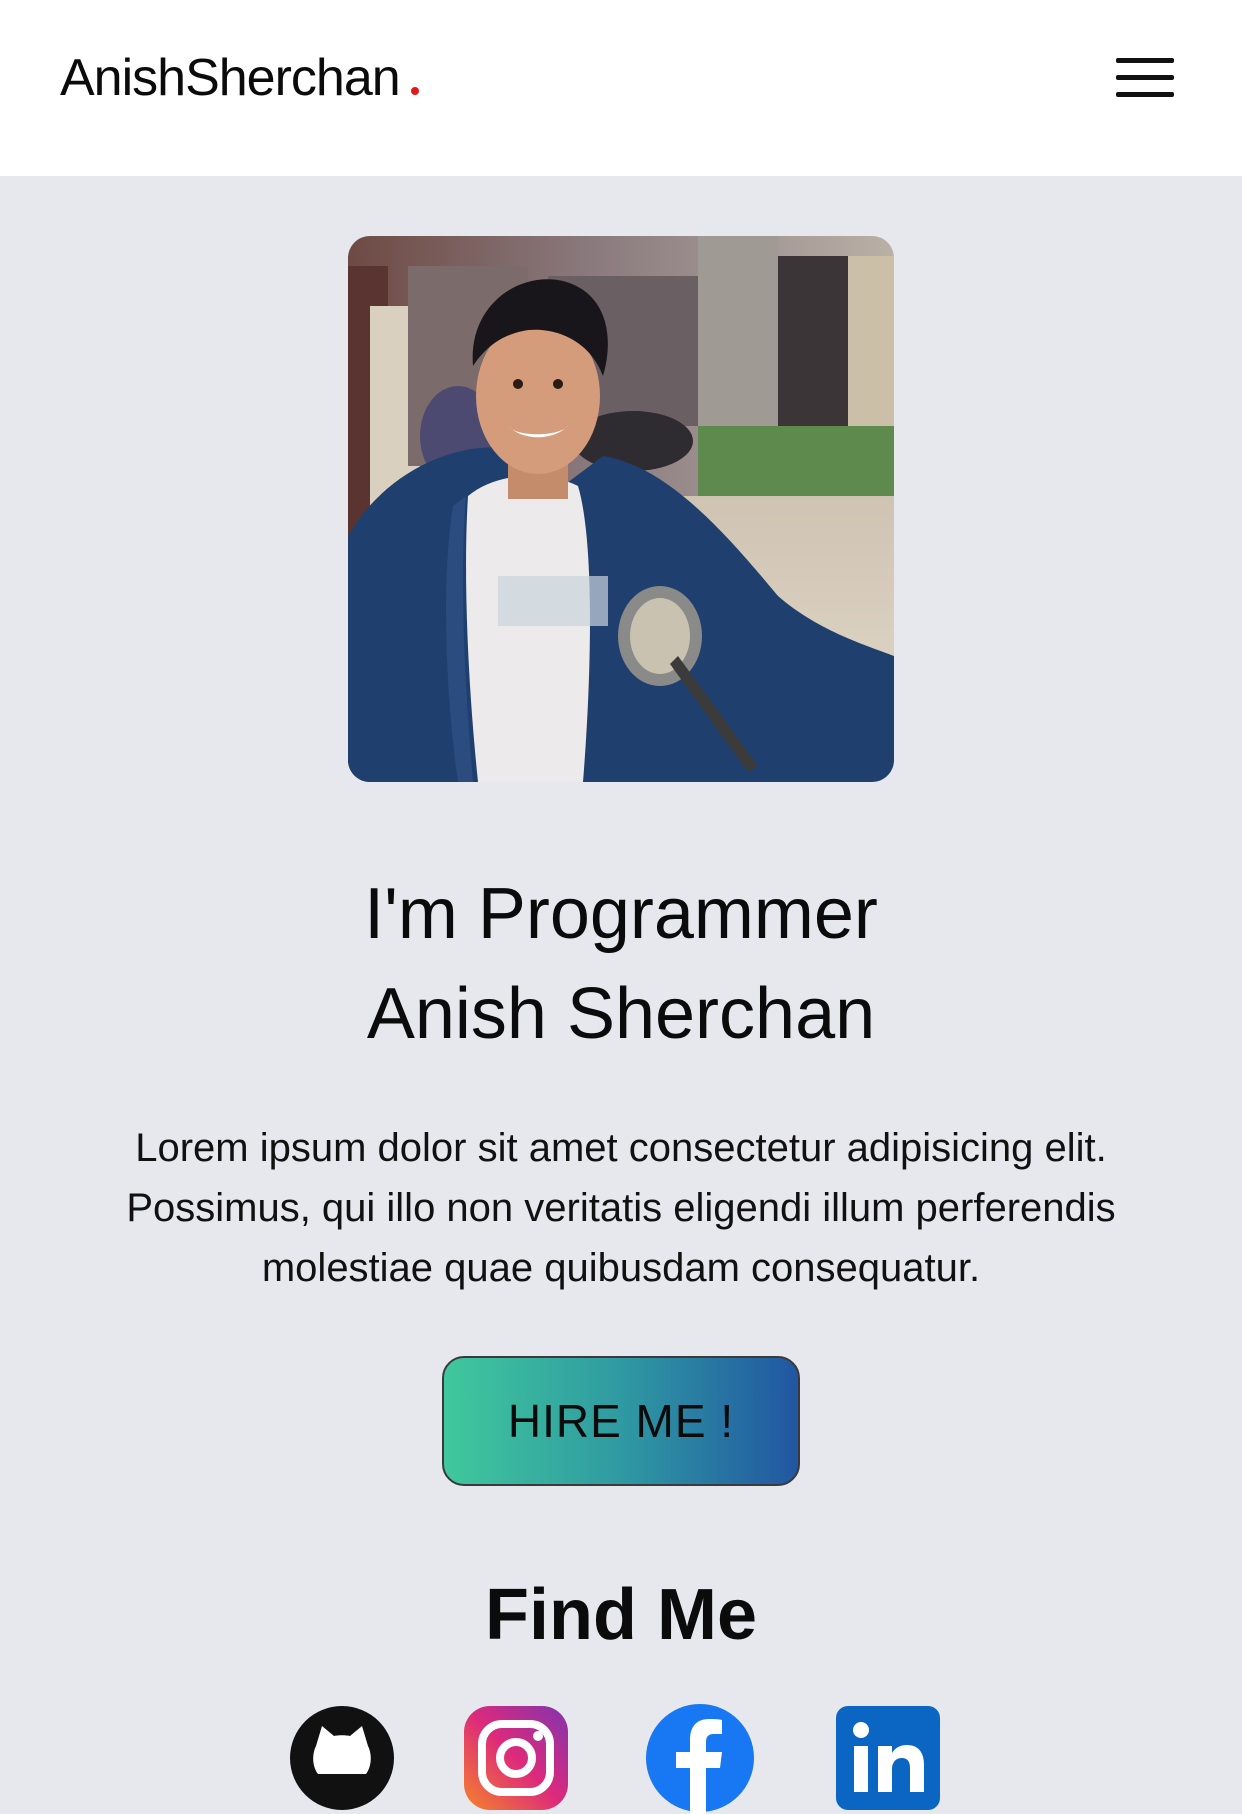 The height and width of the screenshot is (1814, 1242). What do you see at coordinates (888, 1758) in the screenshot?
I see `linkedin-icon` at bounding box center [888, 1758].